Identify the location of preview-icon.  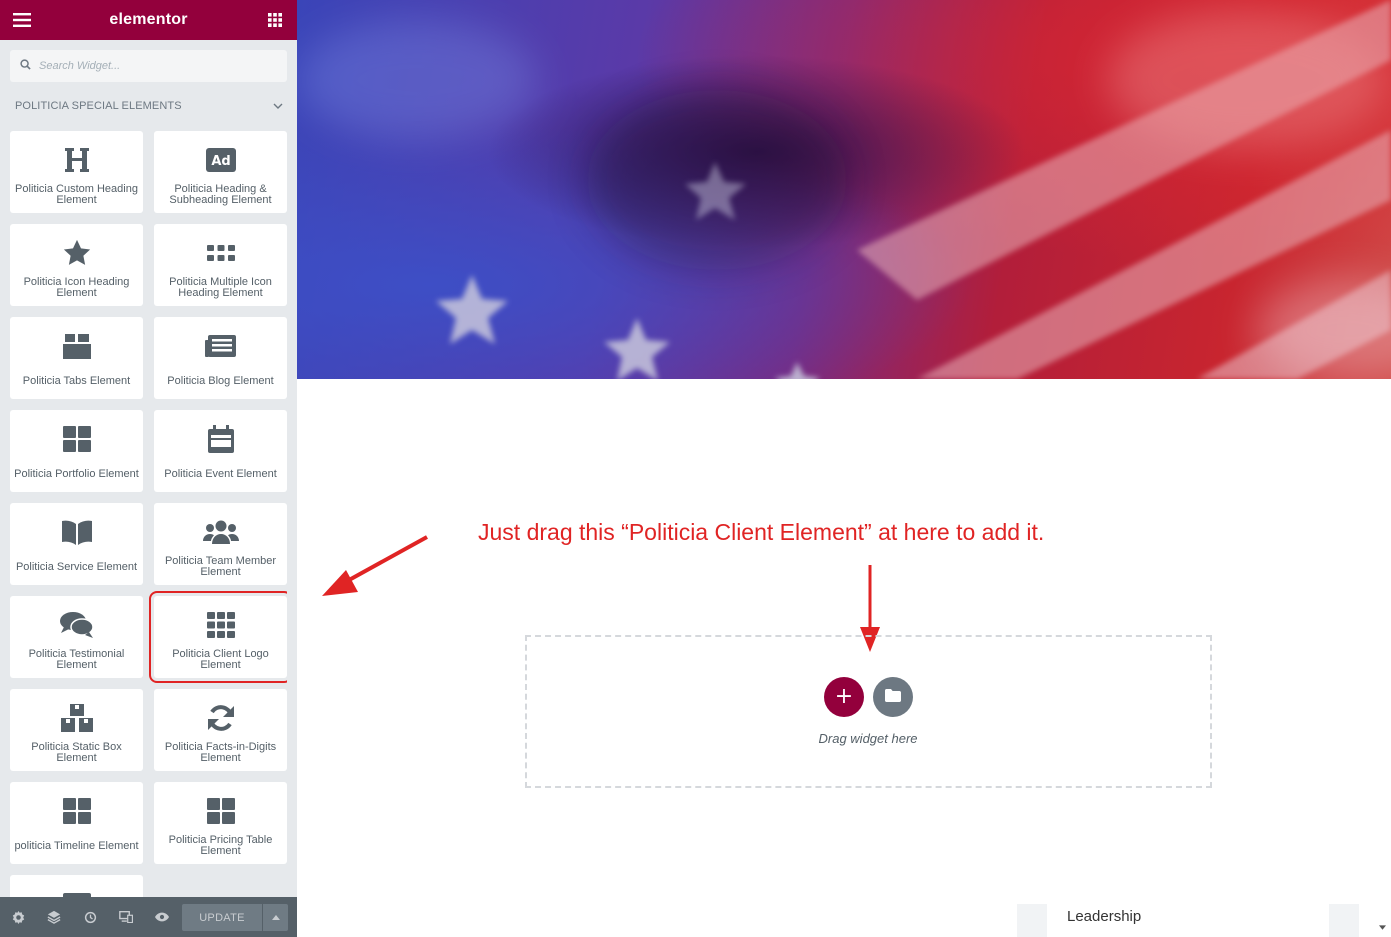
(162, 917).